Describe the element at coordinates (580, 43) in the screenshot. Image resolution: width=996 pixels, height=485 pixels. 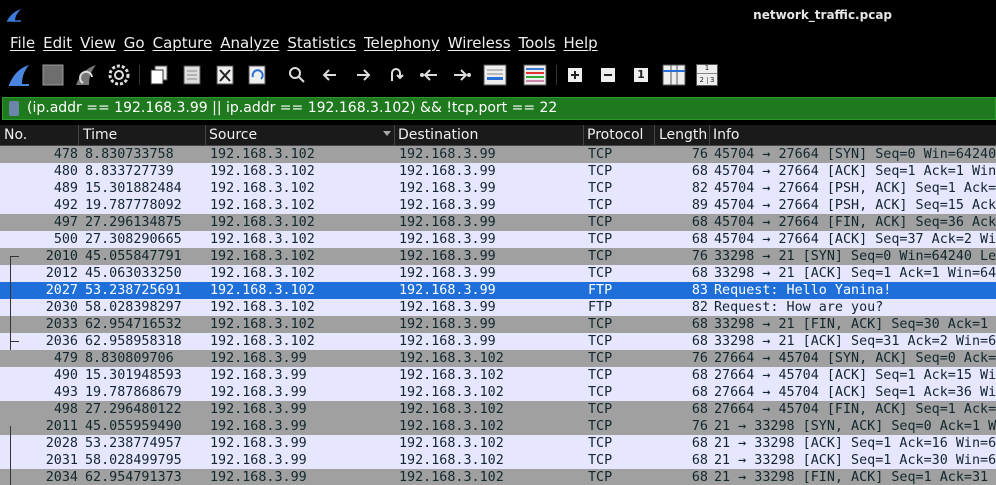
I see `menu-help: Help` at that location.